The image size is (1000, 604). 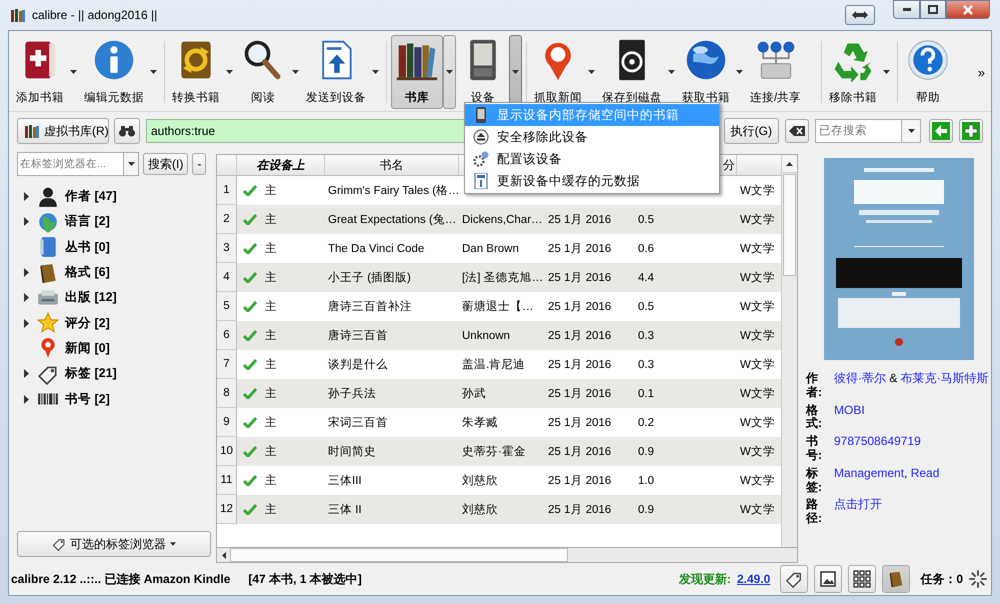 What do you see at coordinates (928, 72) in the screenshot?
I see `toolbar-button: 帮助` at bounding box center [928, 72].